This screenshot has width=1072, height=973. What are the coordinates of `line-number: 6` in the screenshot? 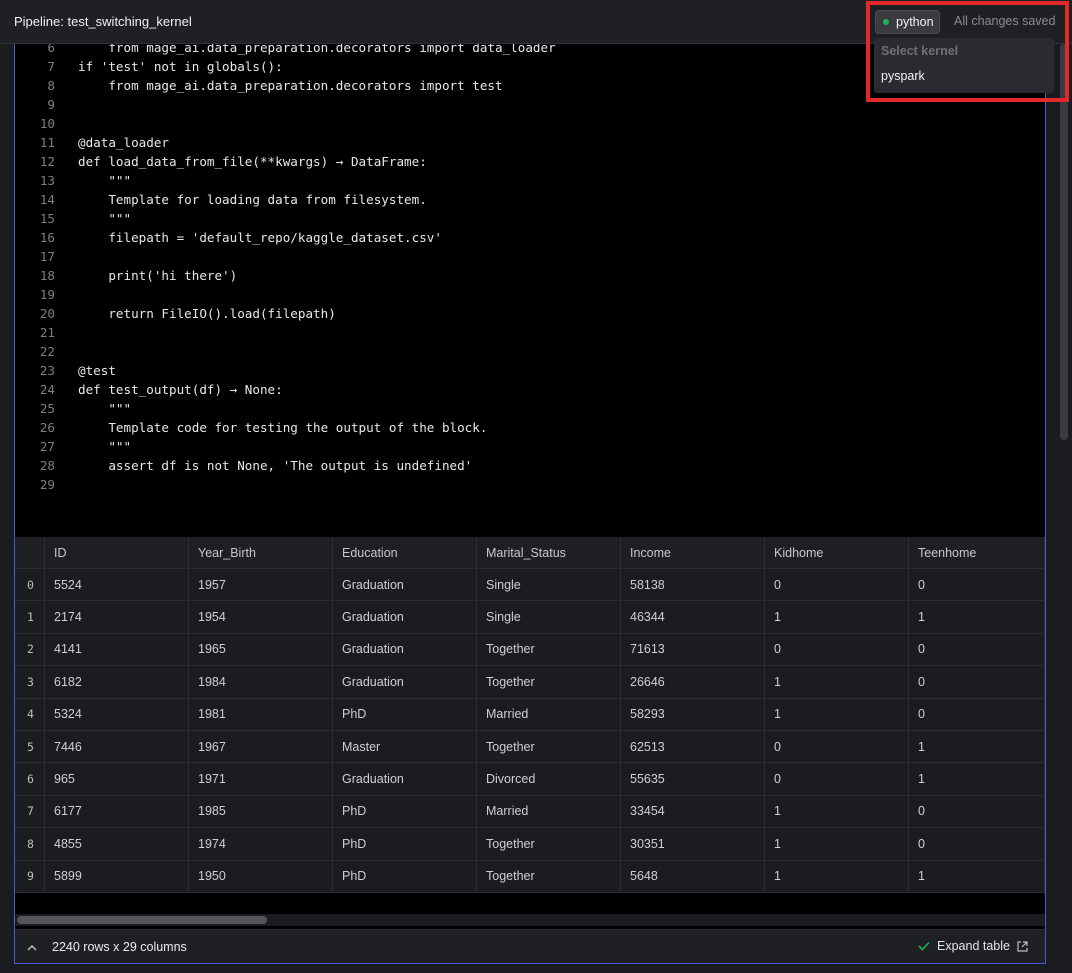 It's located at (51, 49).